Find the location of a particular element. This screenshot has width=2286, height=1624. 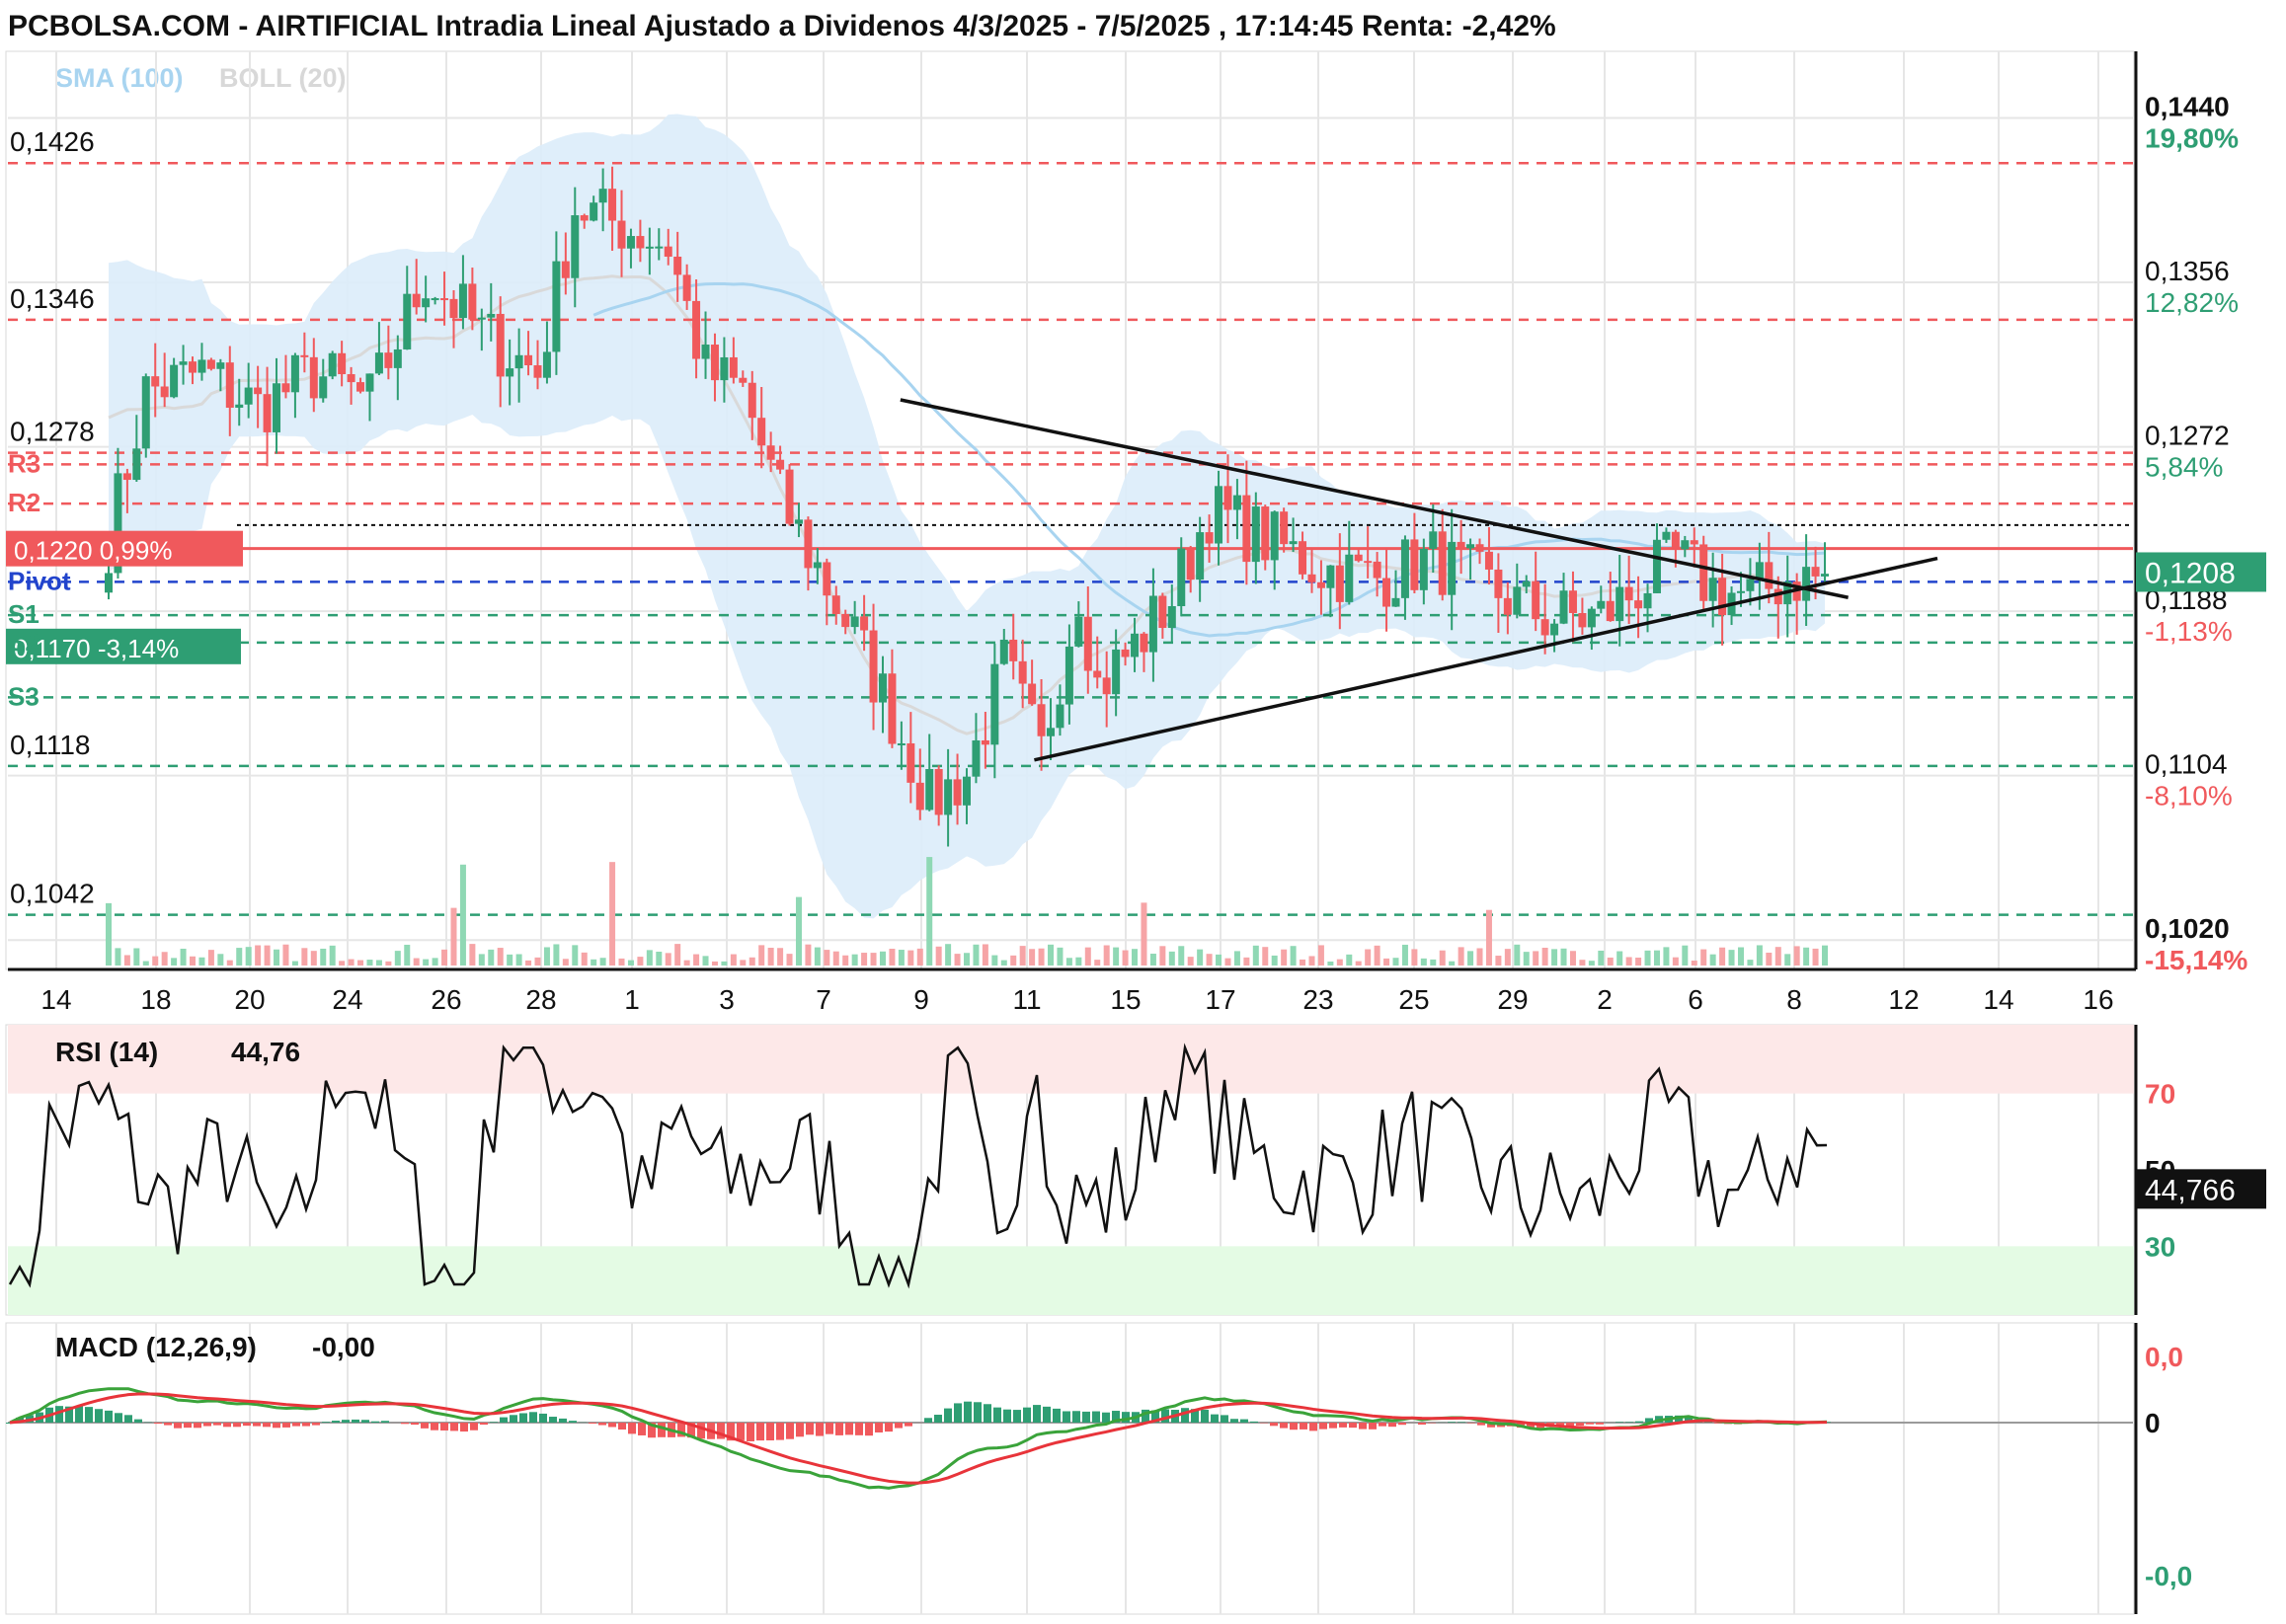

price-axis-label: 0,1020 is located at coordinates (2187, 928).